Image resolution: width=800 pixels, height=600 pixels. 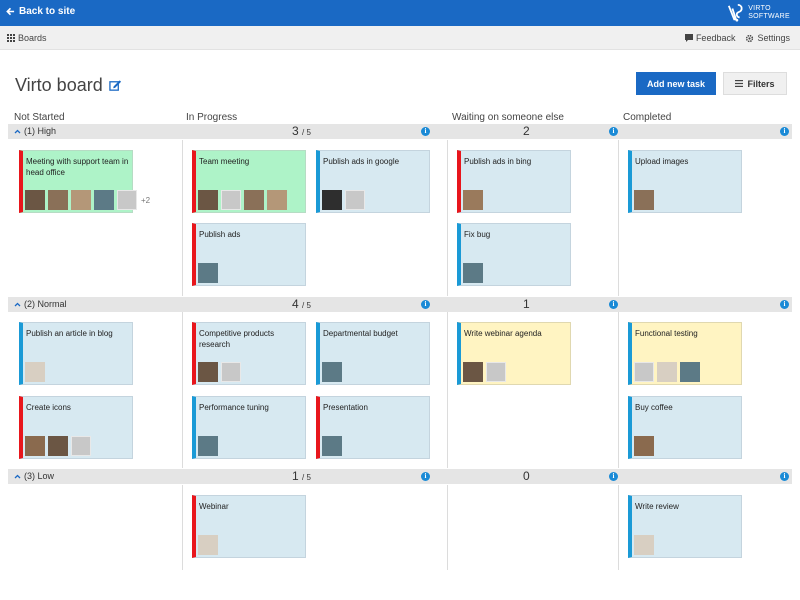 I want to click on feedback-link: Feedback, so click(x=709, y=38).